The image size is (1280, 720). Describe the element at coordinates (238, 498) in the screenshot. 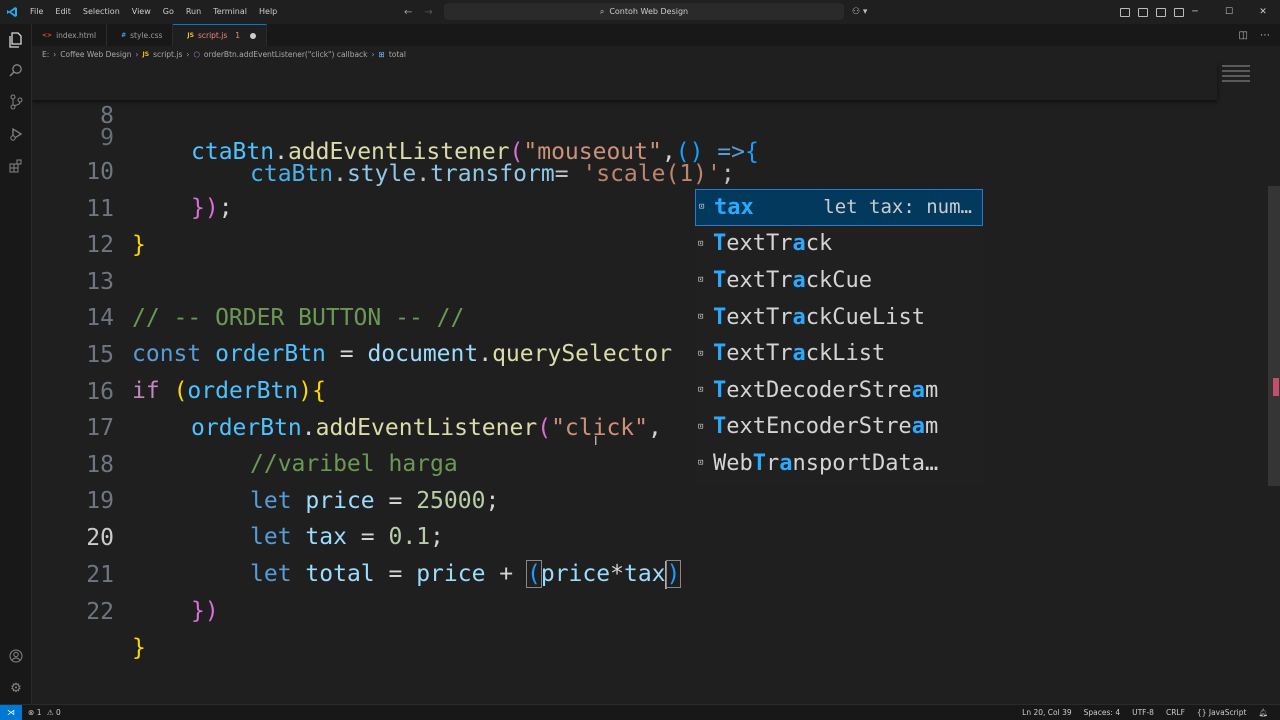

I see `code-line: 19 let tax = 0.1;` at that location.